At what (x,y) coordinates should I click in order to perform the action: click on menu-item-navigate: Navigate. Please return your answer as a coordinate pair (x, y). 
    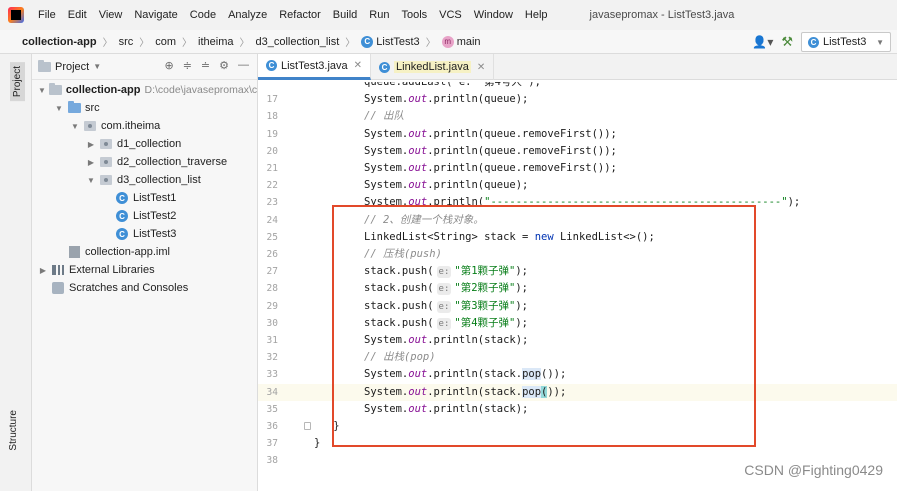
    Looking at the image, I should click on (155, 15).